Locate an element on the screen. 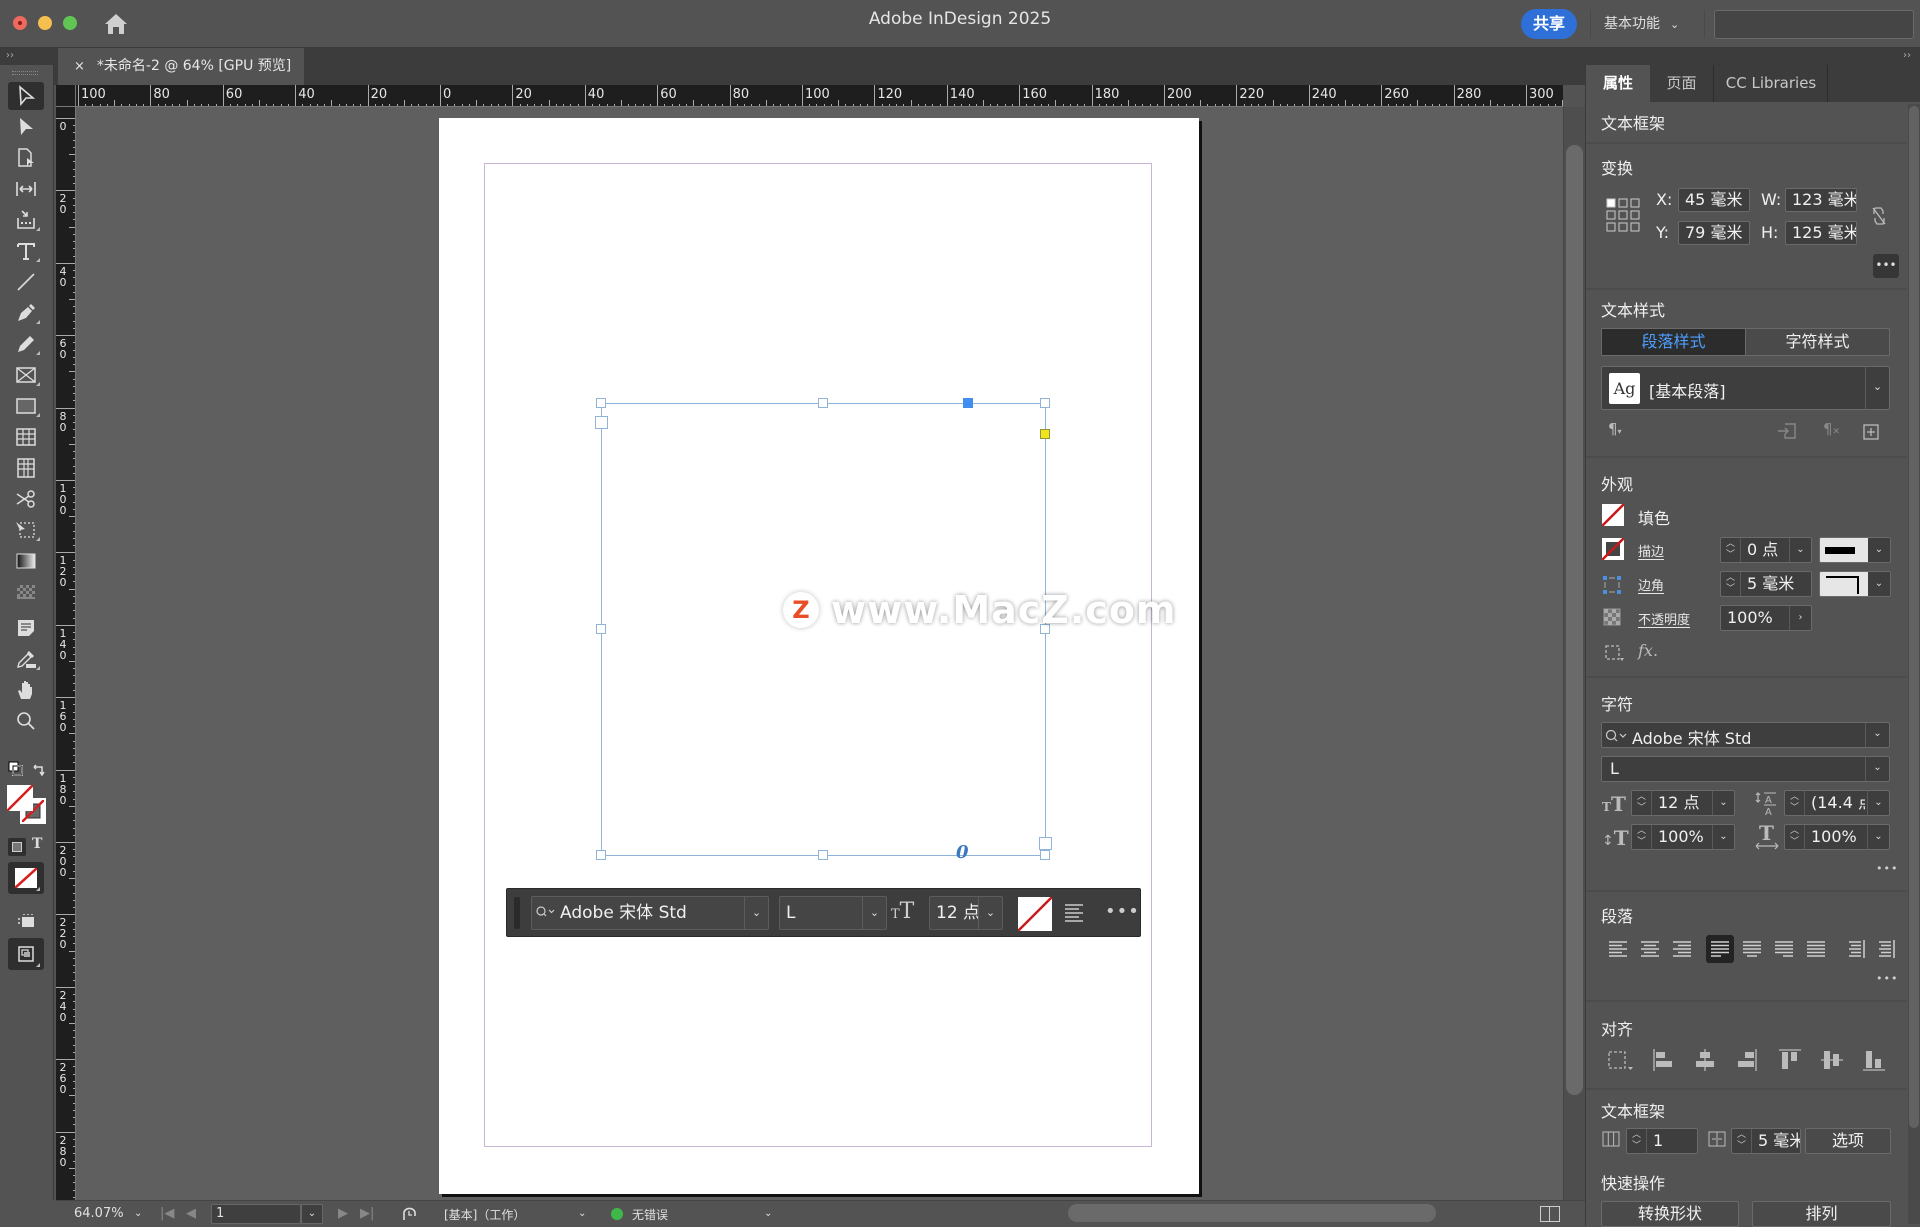 This screenshot has height=1227, width=1920. taskbar-font-size: 12 点 ⌄ is located at coordinates (966, 913).